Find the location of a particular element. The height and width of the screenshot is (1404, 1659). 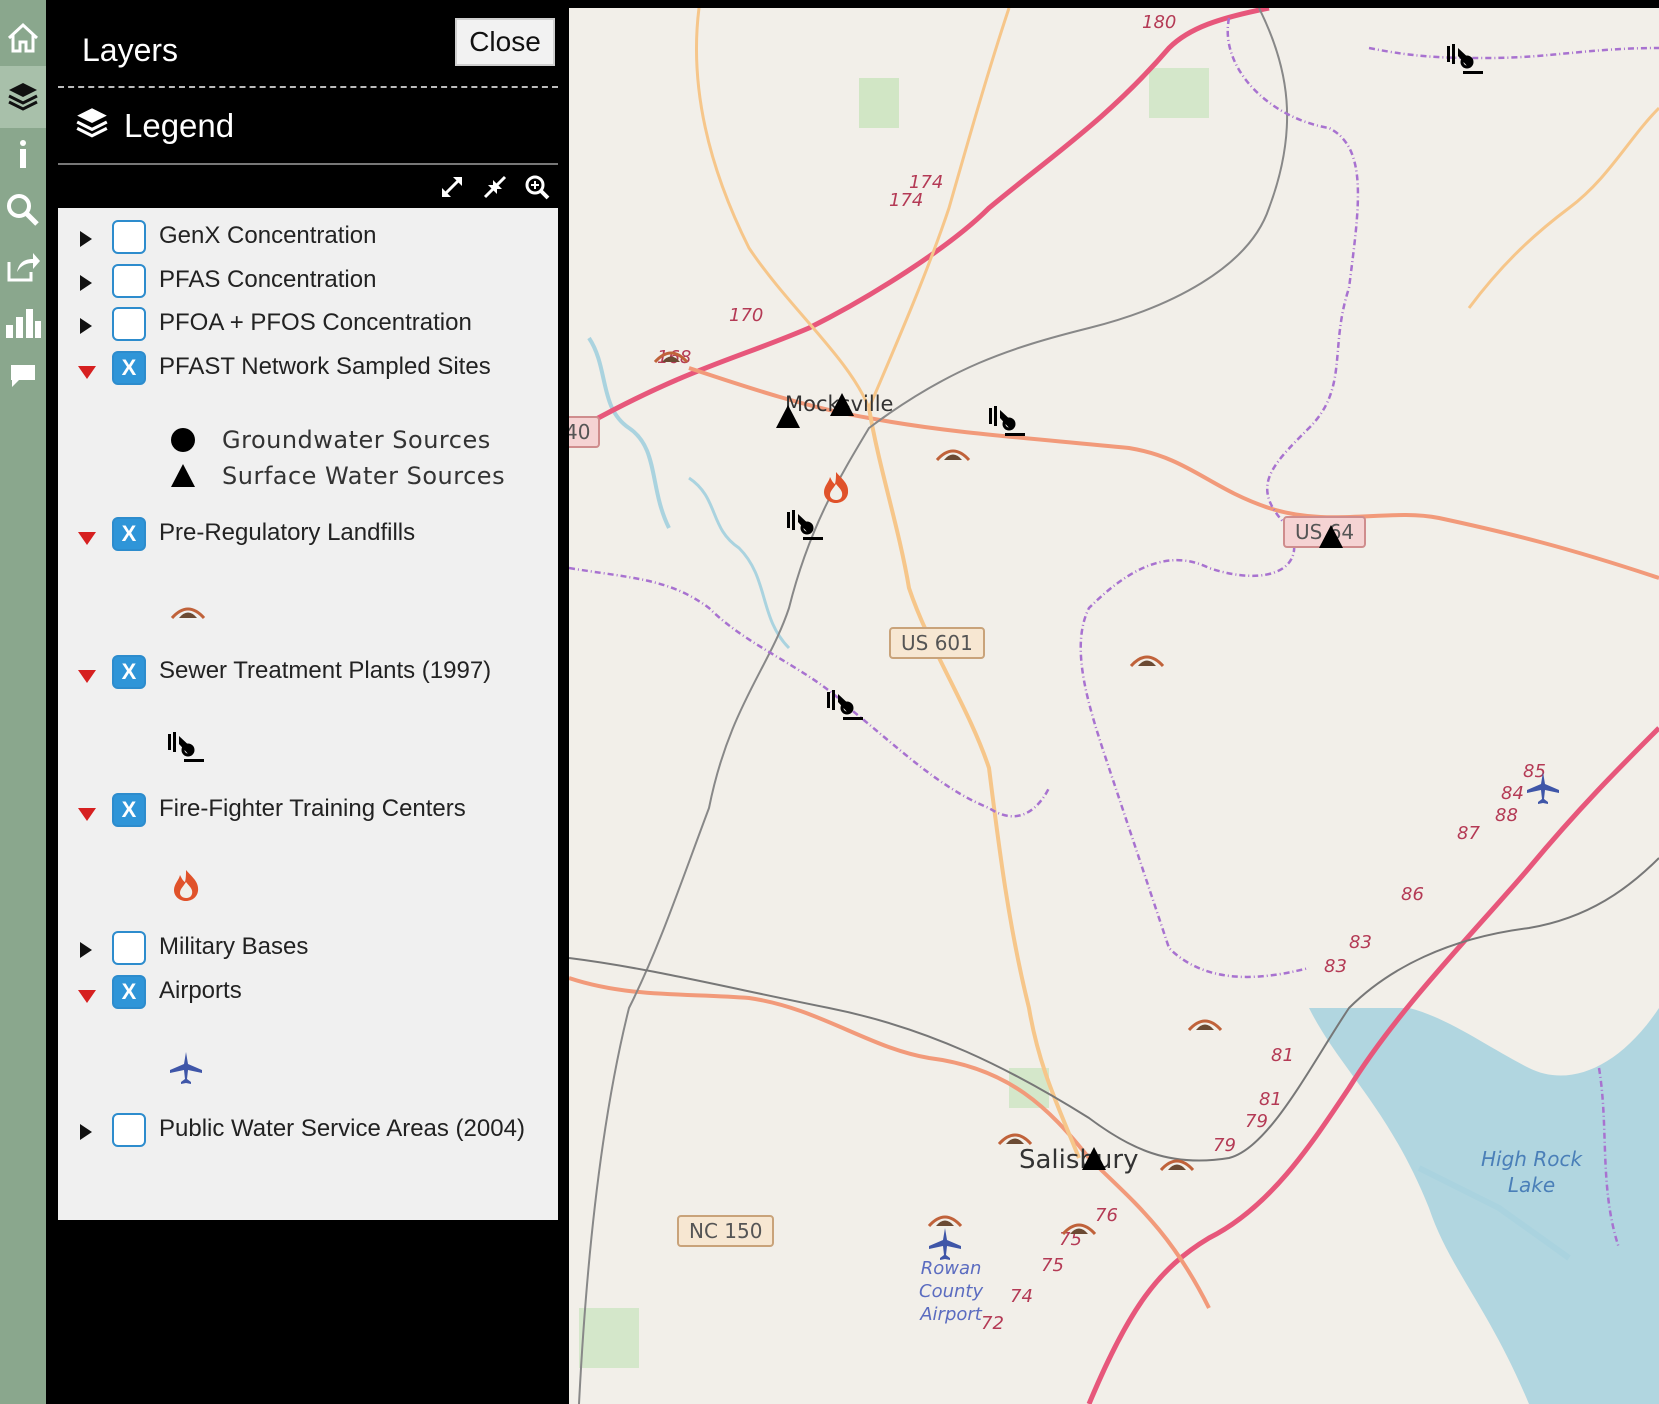

layer-row-pfoa-pfos: PFOA + PFOS Concentration is located at coordinates (308, 328).